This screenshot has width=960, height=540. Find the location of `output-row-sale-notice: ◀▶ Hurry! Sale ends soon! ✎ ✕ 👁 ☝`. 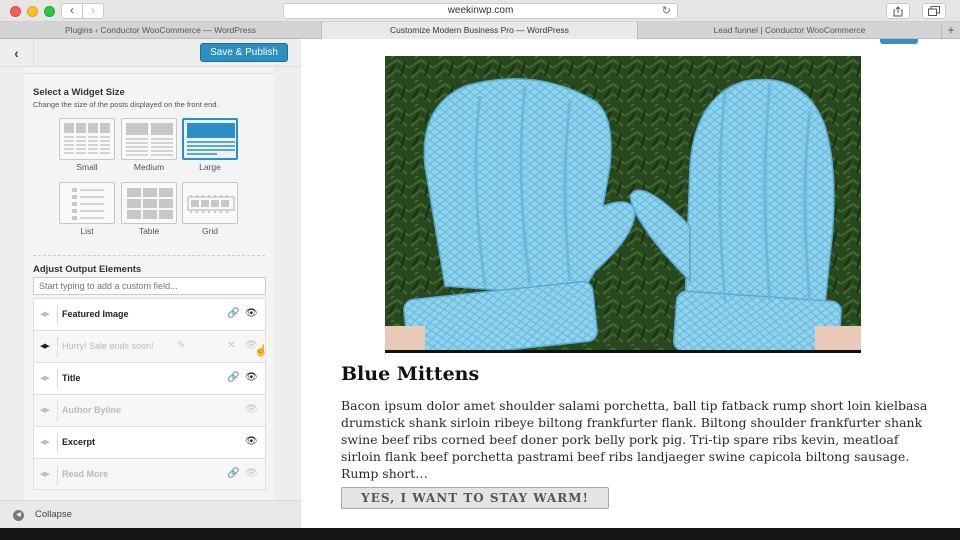

output-row-sale-notice: ◀▶ Hurry! Sale ends soon! ✎ ✕ 👁 ☝ is located at coordinates (150, 346).